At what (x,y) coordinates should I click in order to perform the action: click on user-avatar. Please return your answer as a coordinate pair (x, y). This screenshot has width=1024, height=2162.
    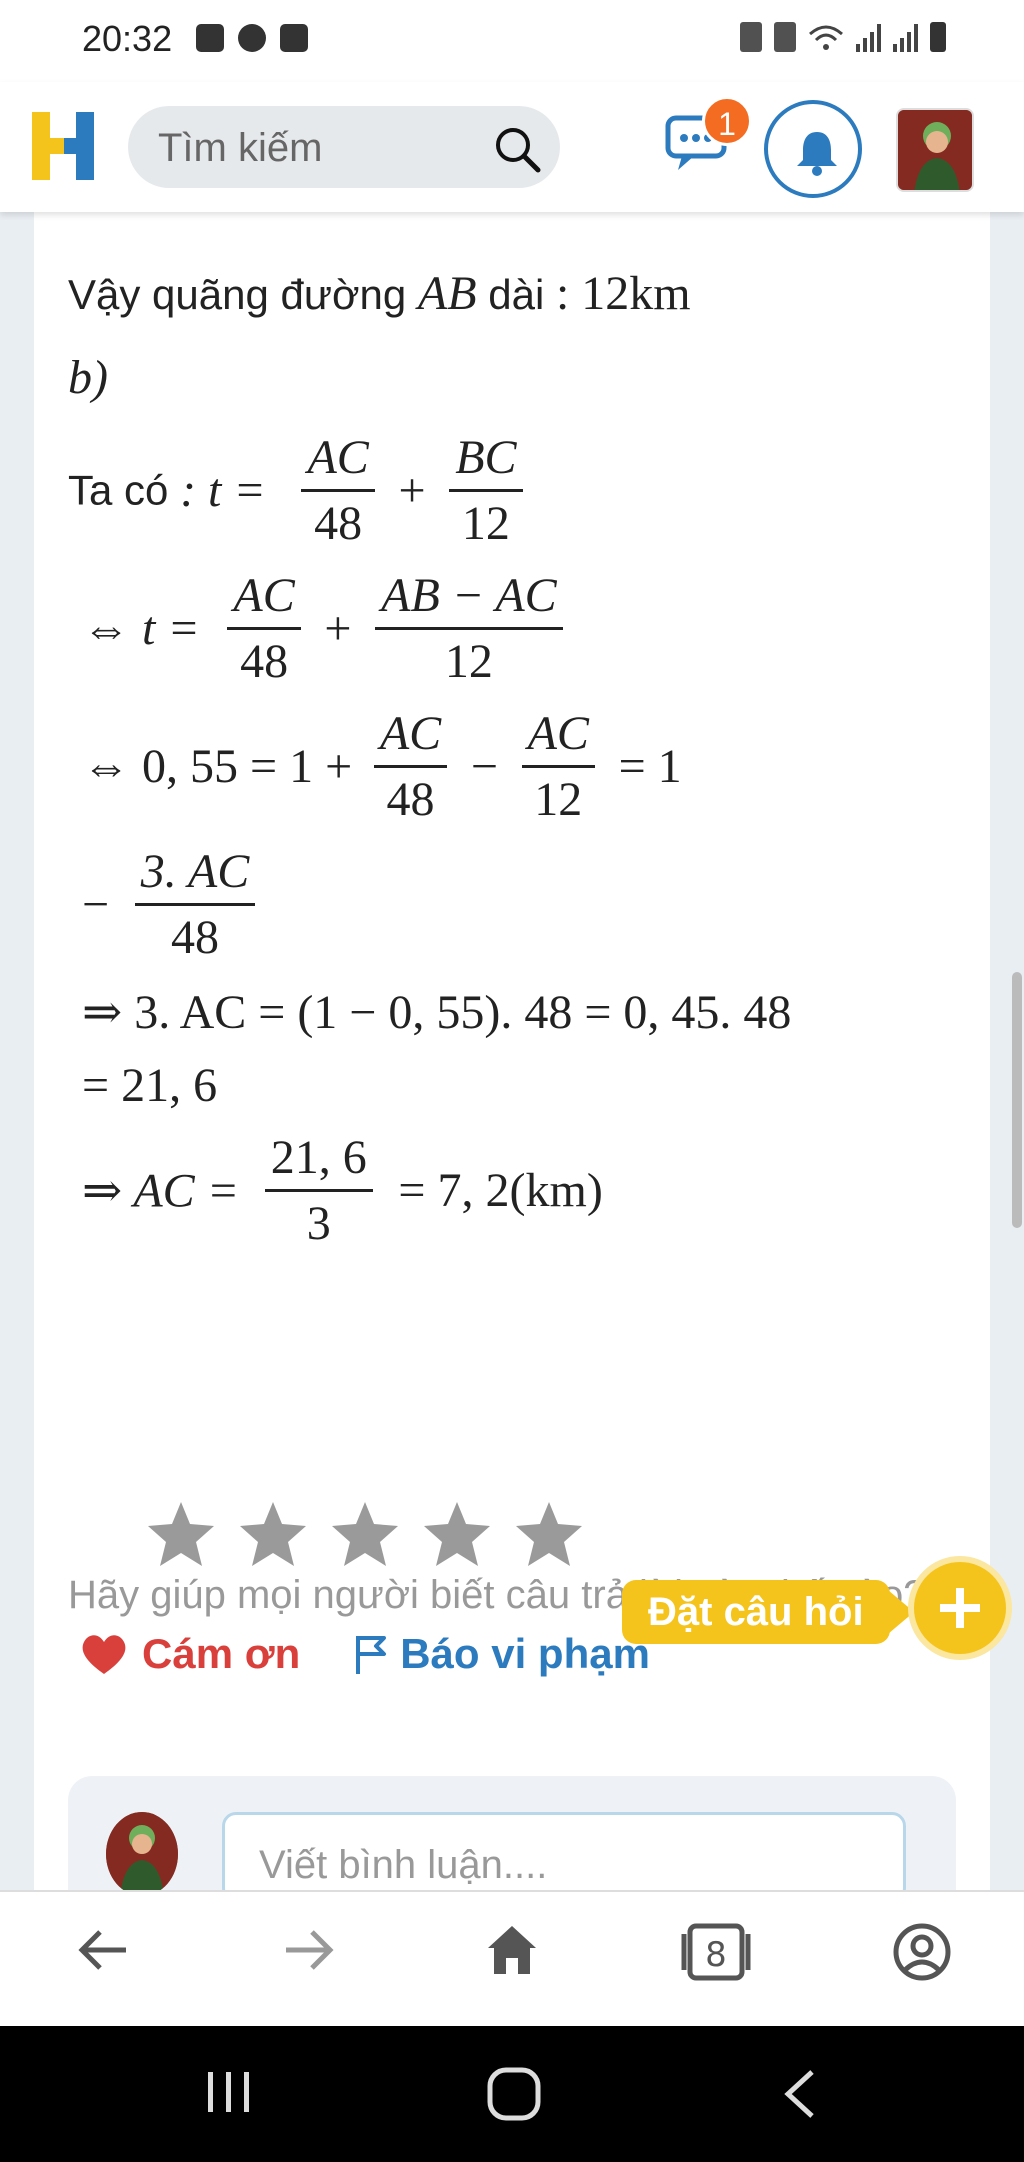
    Looking at the image, I should click on (935, 150).